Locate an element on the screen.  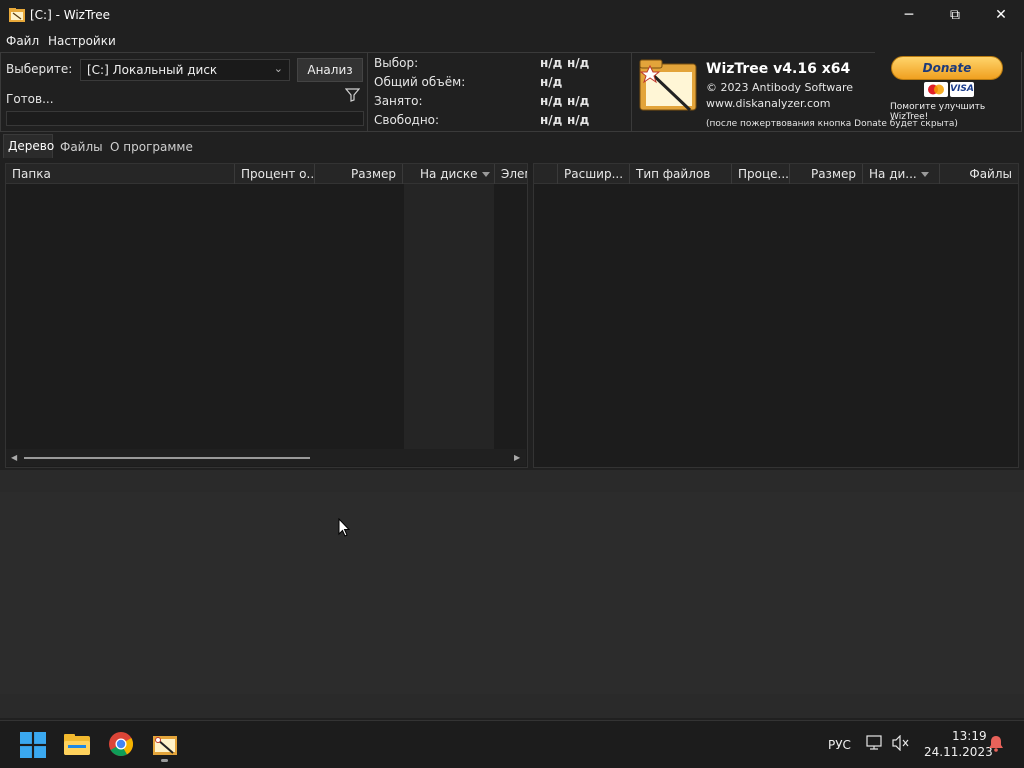
drive-select: [C:] Локальный диск ⌄ is located at coordinates (185, 70).